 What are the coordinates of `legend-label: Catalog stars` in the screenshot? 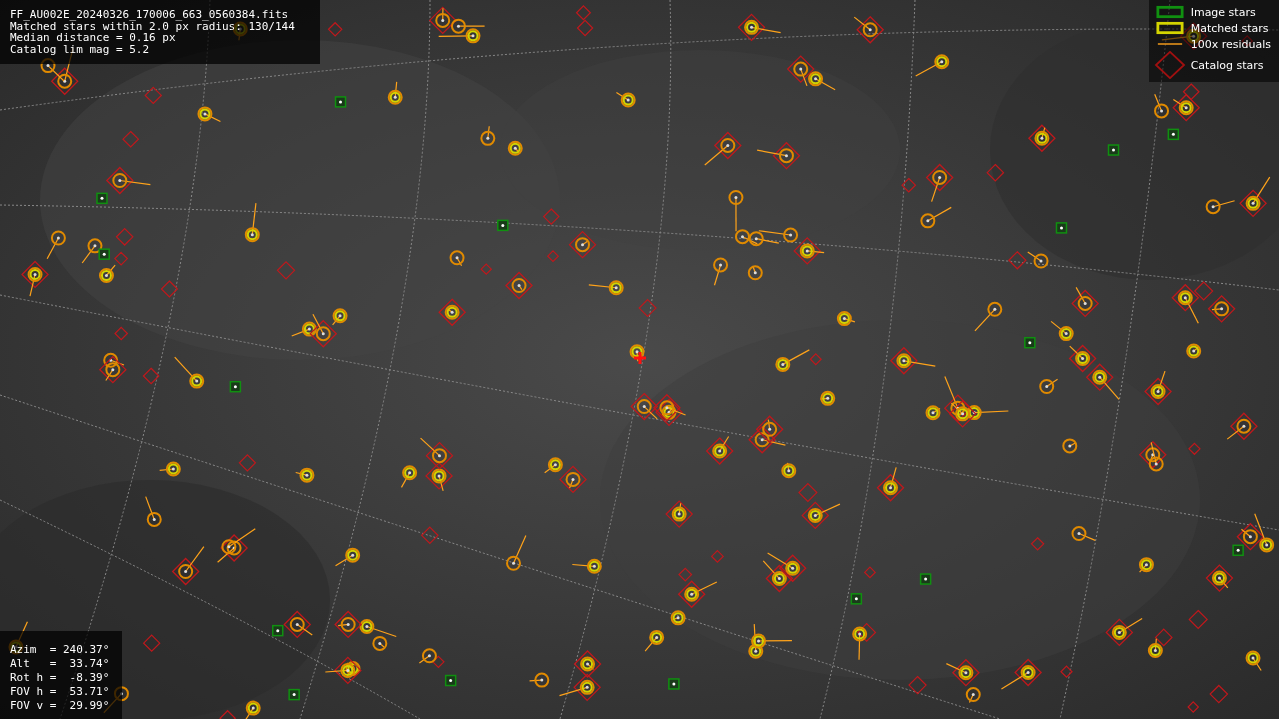 It's located at (1227, 65).